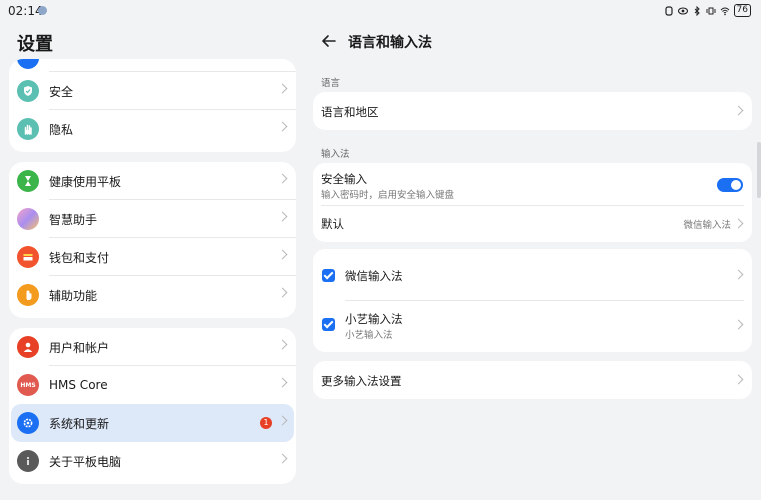 The height and width of the screenshot is (500, 761). Describe the element at coordinates (532, 326) in the screenshot. I see `input-method-xiaoyi: 小艺输入法 小艺输入法` at that location.